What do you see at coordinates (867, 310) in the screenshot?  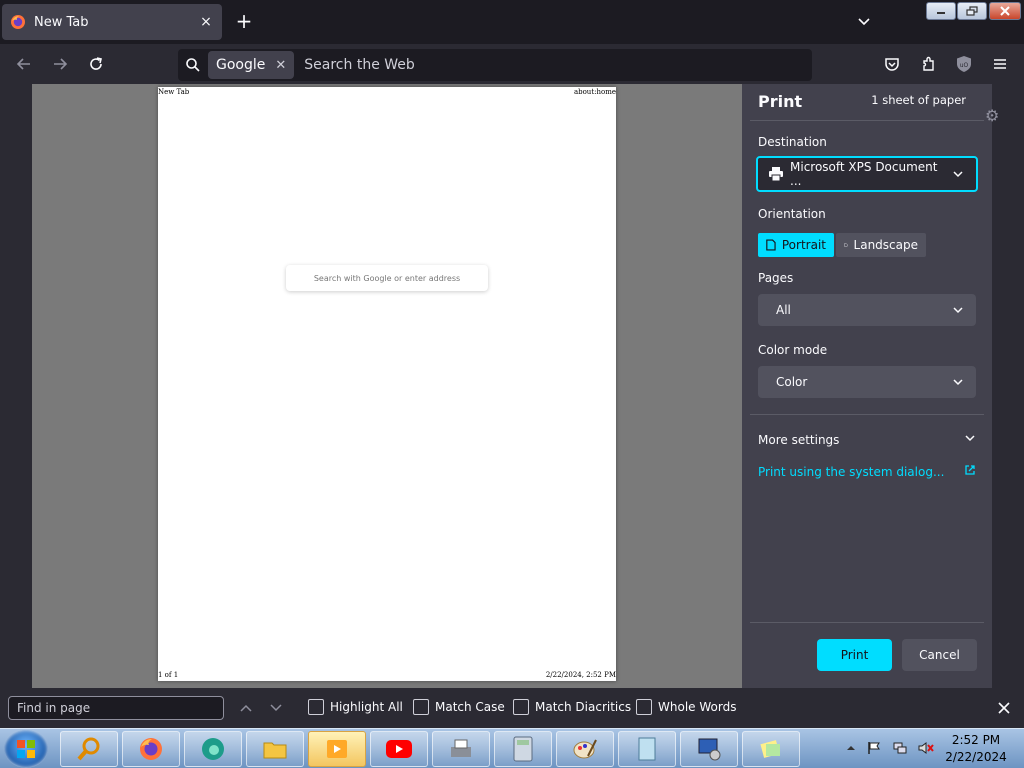 I see `pages-select: All` at bounding box center [867, 310].